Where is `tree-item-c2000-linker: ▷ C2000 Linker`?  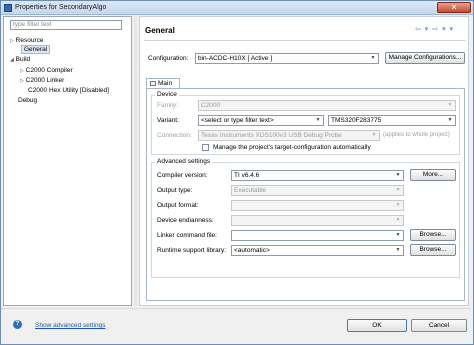
tree-item-c2000-linker: ▷ C2000 Linker is located at coordinates (42, 80).